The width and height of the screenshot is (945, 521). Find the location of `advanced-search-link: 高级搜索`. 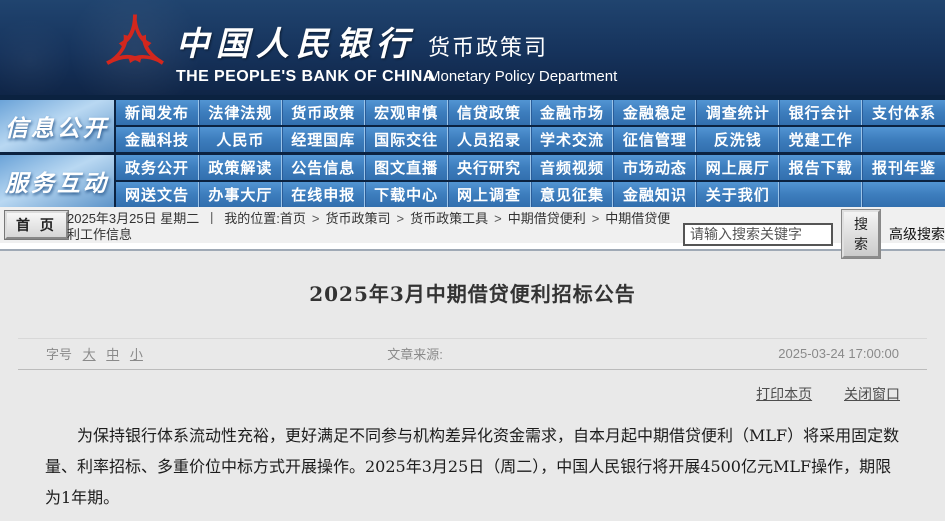

advanced-search-link: 高级搜索 is located at coordinates (917, 234).